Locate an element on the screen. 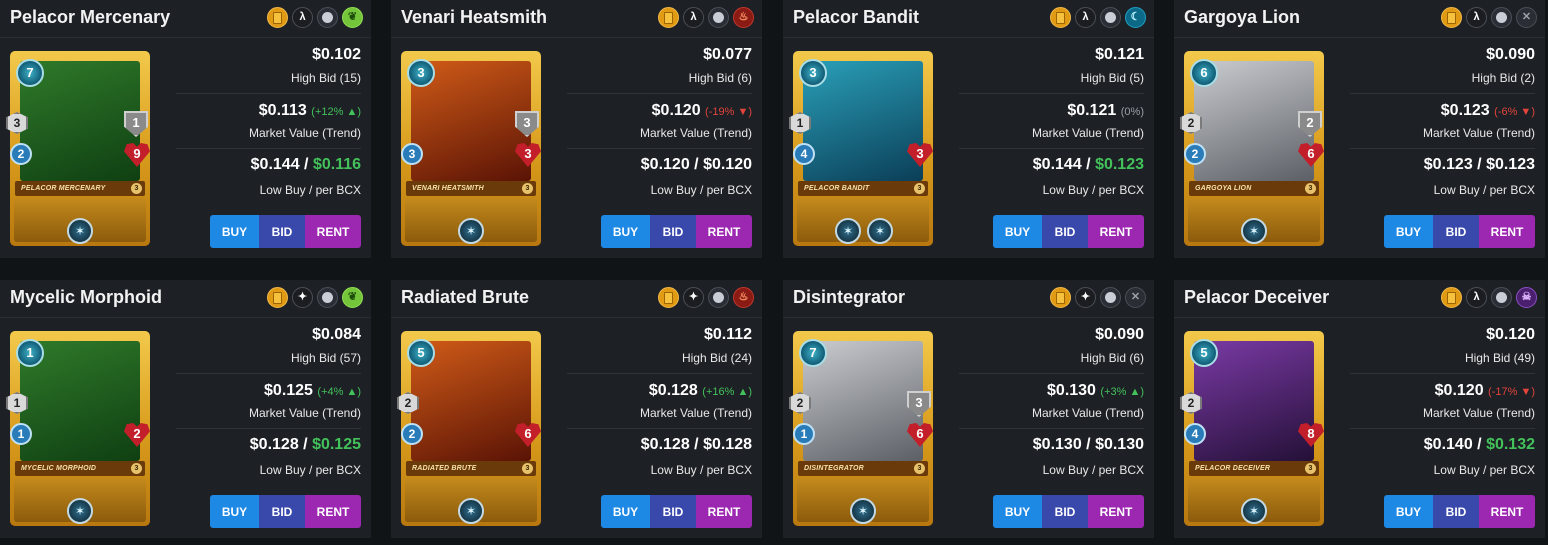 Image resolution: width=1548 pixels, height=545 pixels. low-buy: $0.130 / $0.130 is located at coordinates (1088, 444).